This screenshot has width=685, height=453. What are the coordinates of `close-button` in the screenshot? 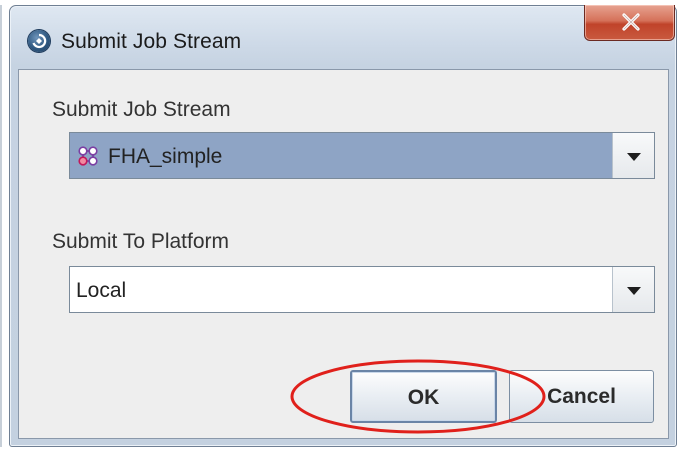 It's located at (629, 23).